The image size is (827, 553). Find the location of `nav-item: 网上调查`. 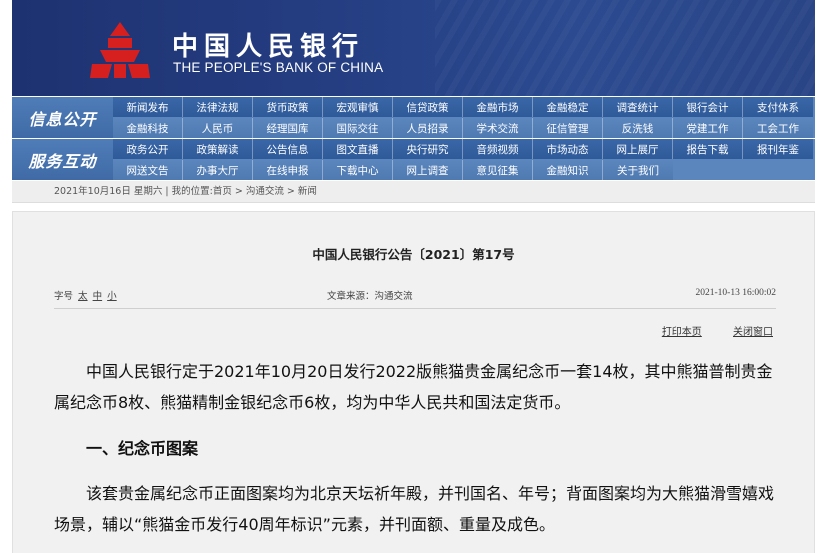

nav-item: 网上调查 is located at coordinates (428, 170).